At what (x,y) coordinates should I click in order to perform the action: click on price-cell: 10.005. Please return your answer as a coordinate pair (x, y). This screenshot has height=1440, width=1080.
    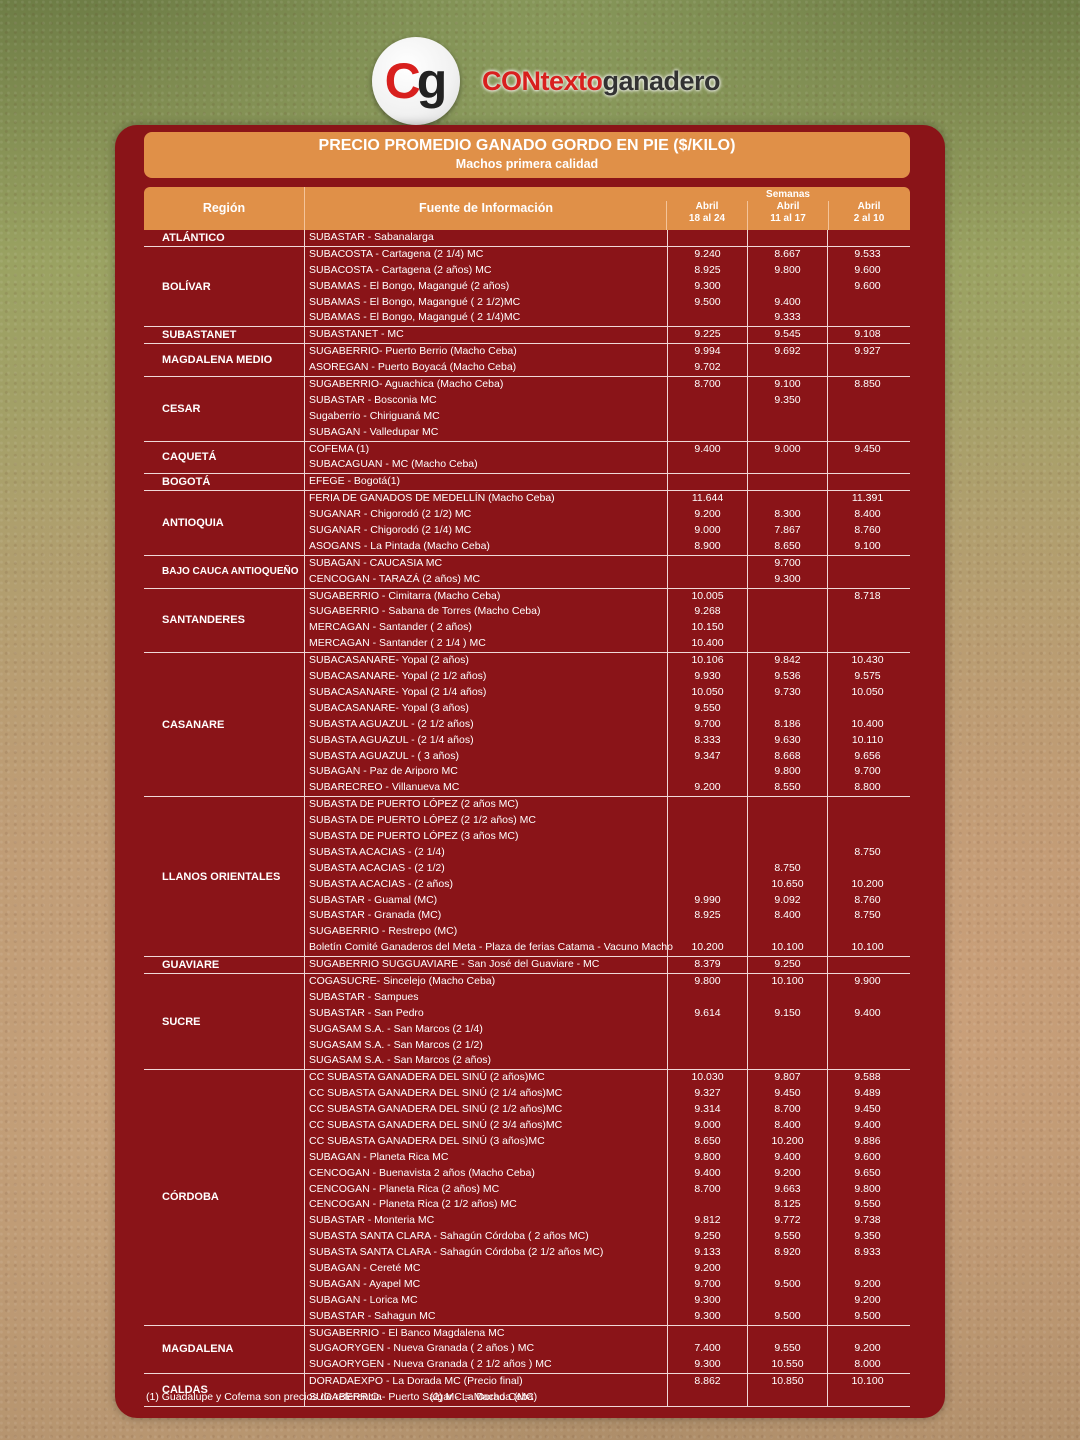
    Looking at the image, I should click on (707, 596).